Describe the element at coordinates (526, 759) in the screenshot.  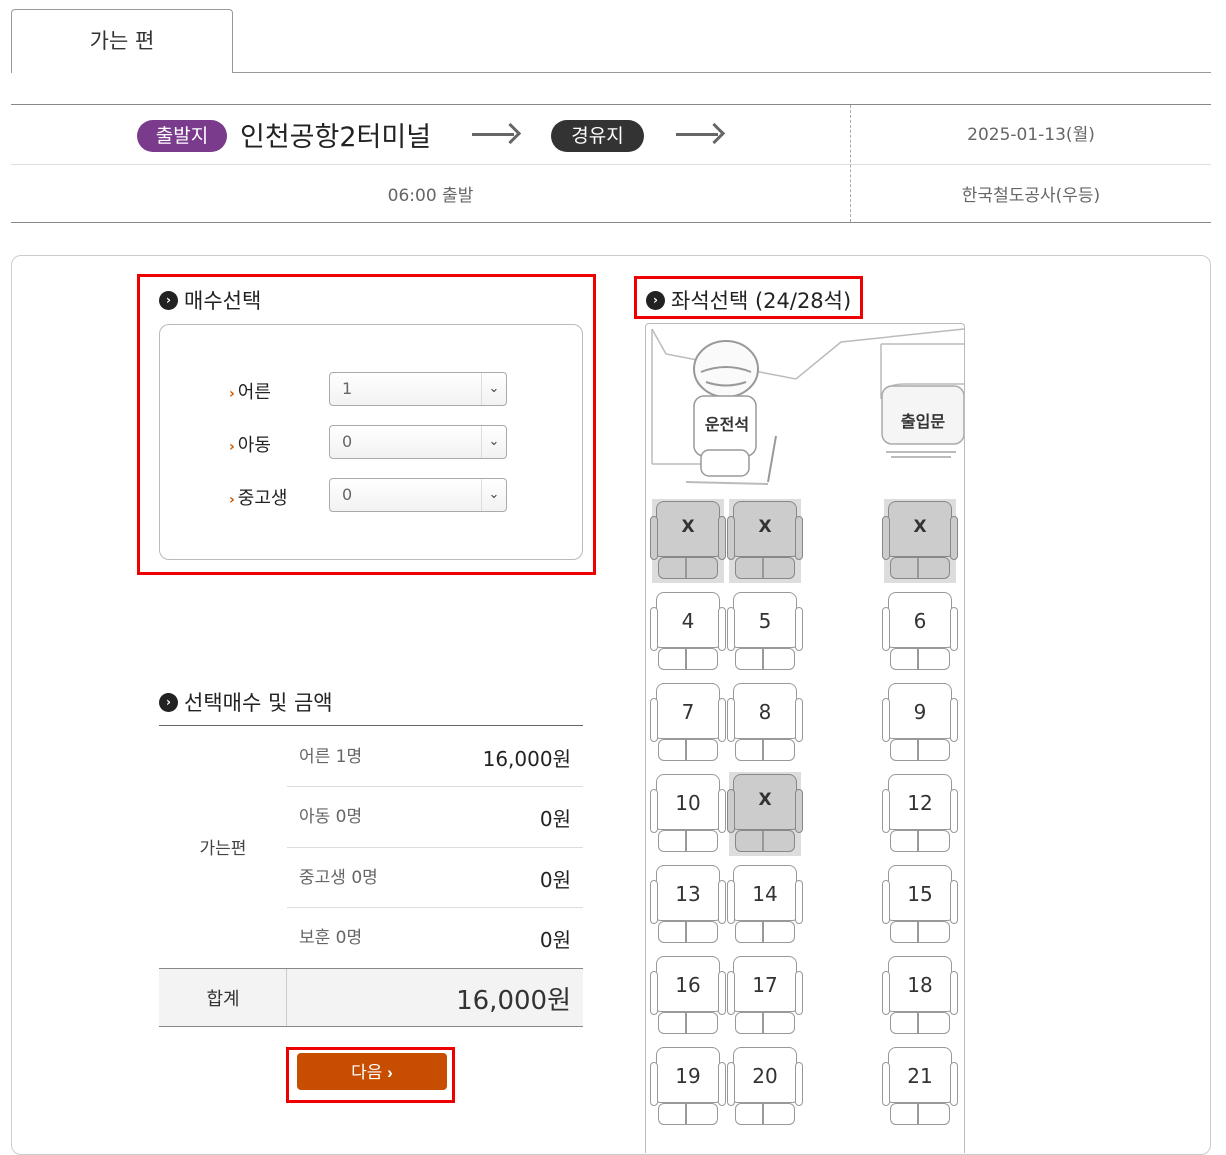
I see `summary-row-value: 16,000원` at that location.